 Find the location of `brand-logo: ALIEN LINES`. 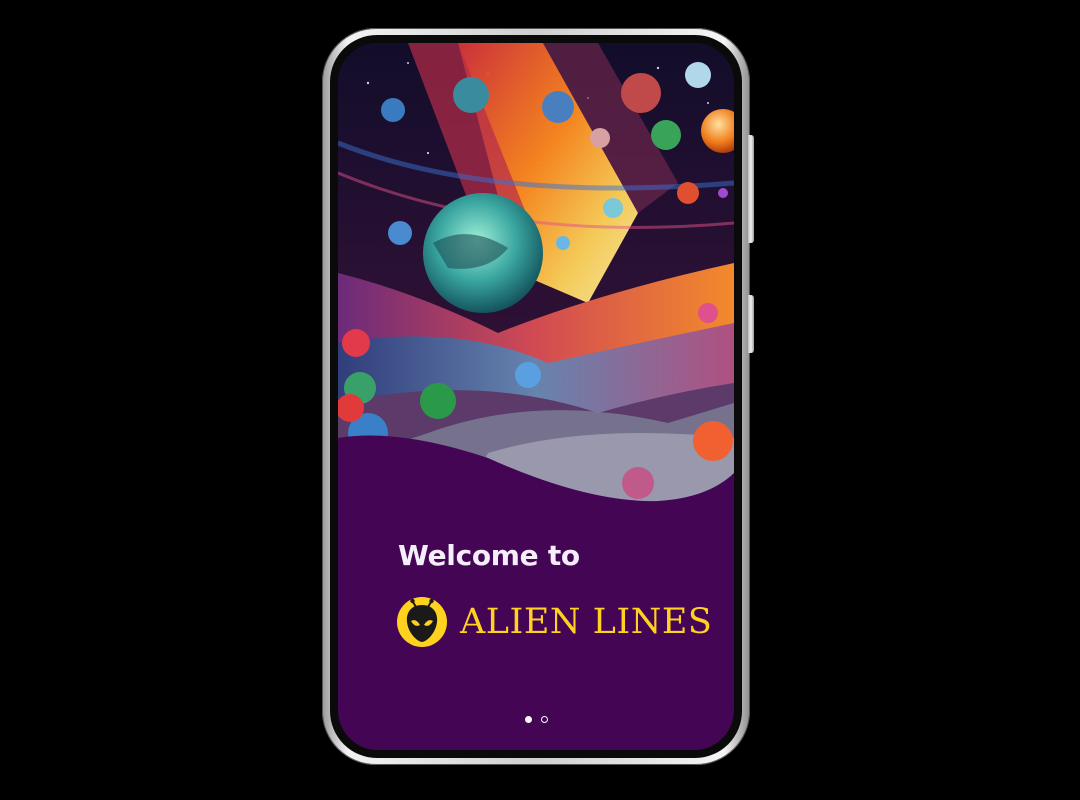

brand-logo: ALIEN LINES is located at coordinates (554, 622).